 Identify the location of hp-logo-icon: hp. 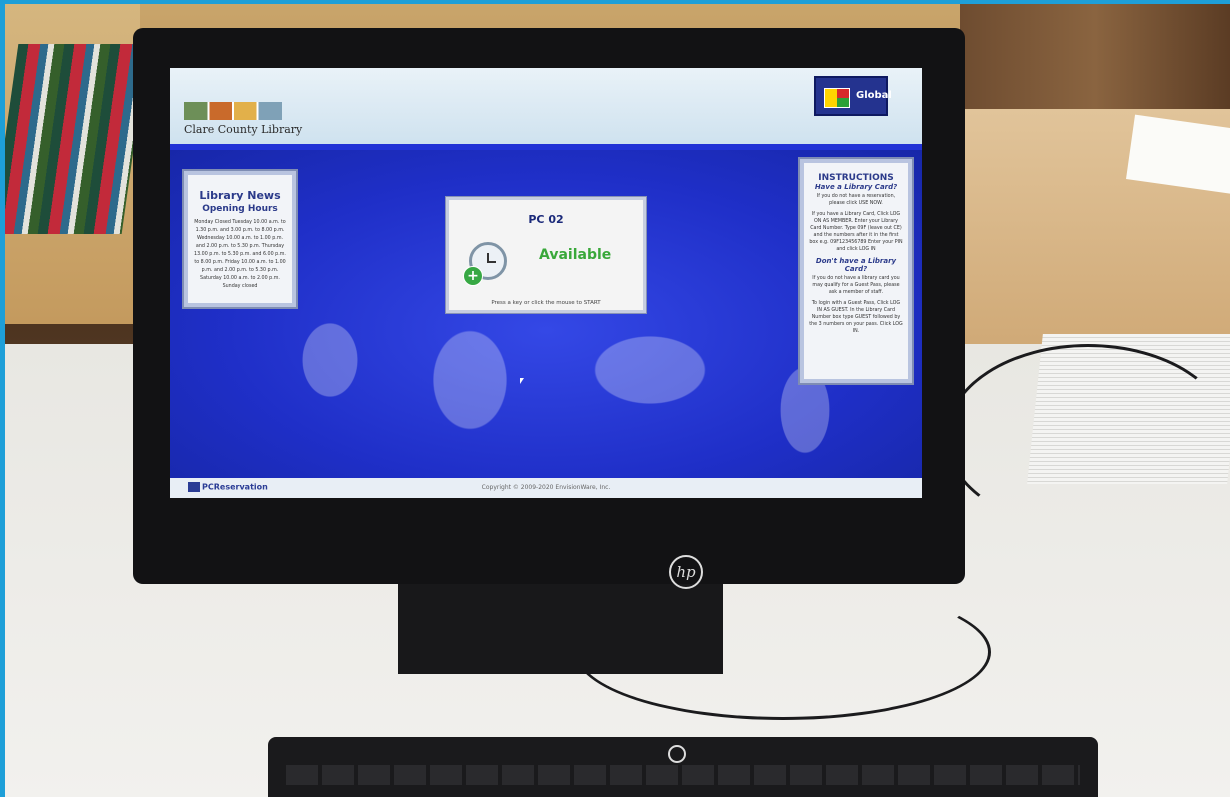
(686, 572).